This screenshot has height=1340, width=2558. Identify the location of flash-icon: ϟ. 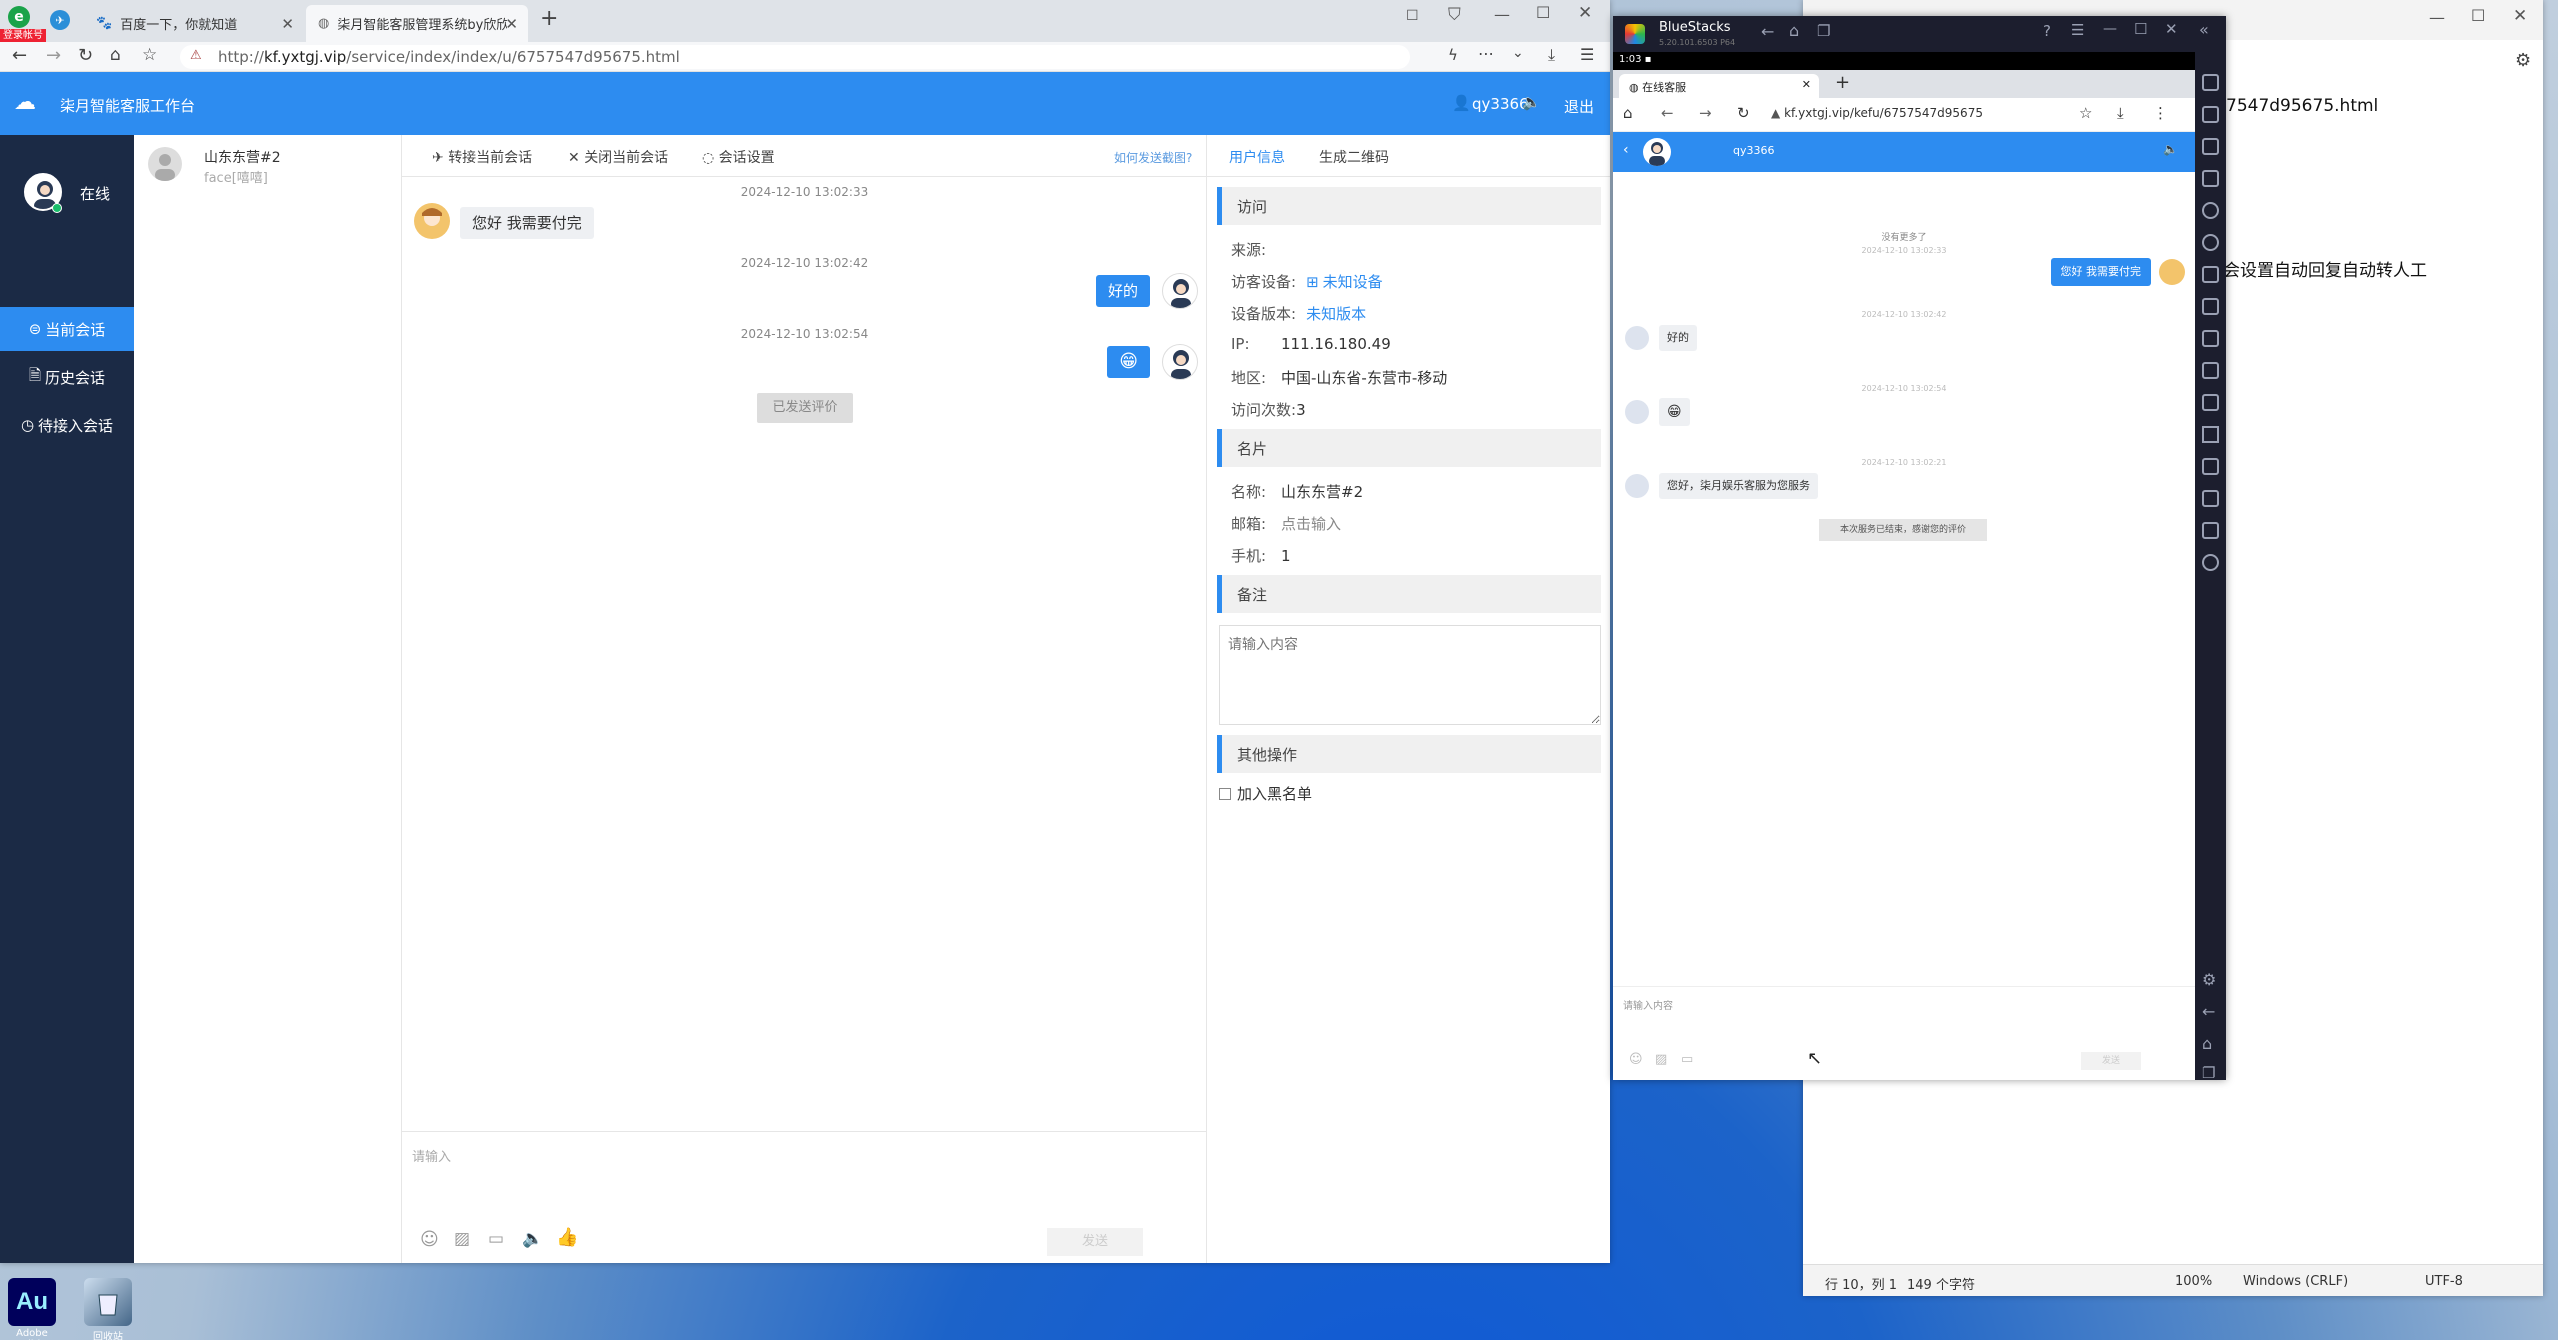
(1453, 55).